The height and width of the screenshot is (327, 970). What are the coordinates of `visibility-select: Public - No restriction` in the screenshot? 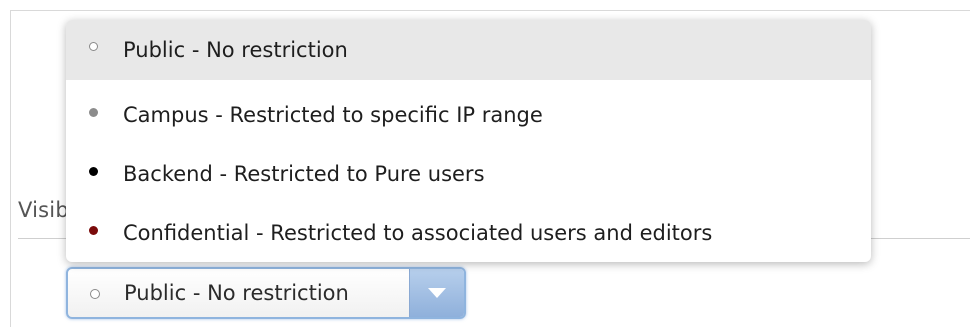 It's located at (266, 293).